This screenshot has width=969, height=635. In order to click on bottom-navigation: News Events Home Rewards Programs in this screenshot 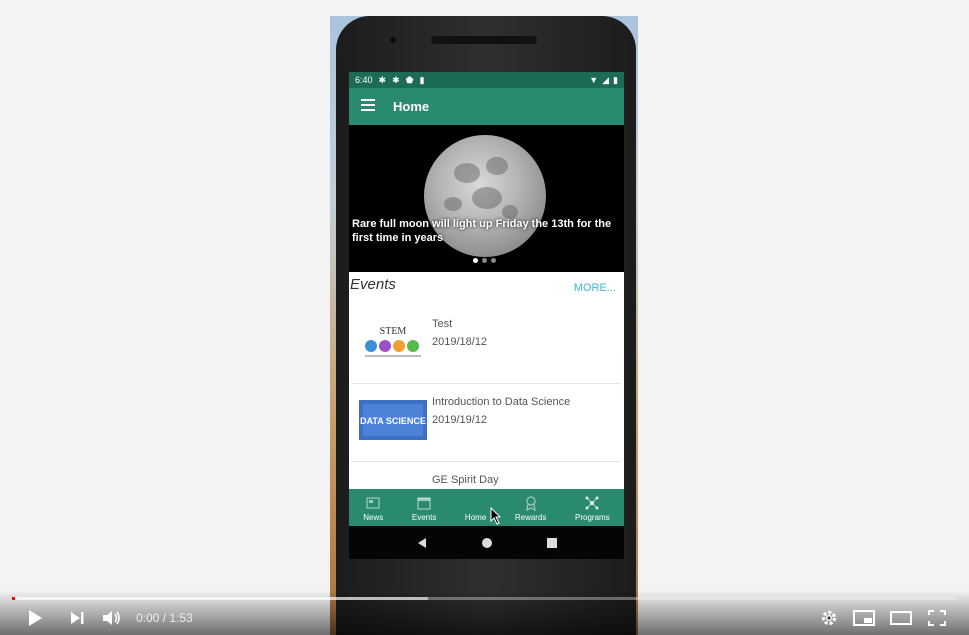, I will do `click(486, 507)`.